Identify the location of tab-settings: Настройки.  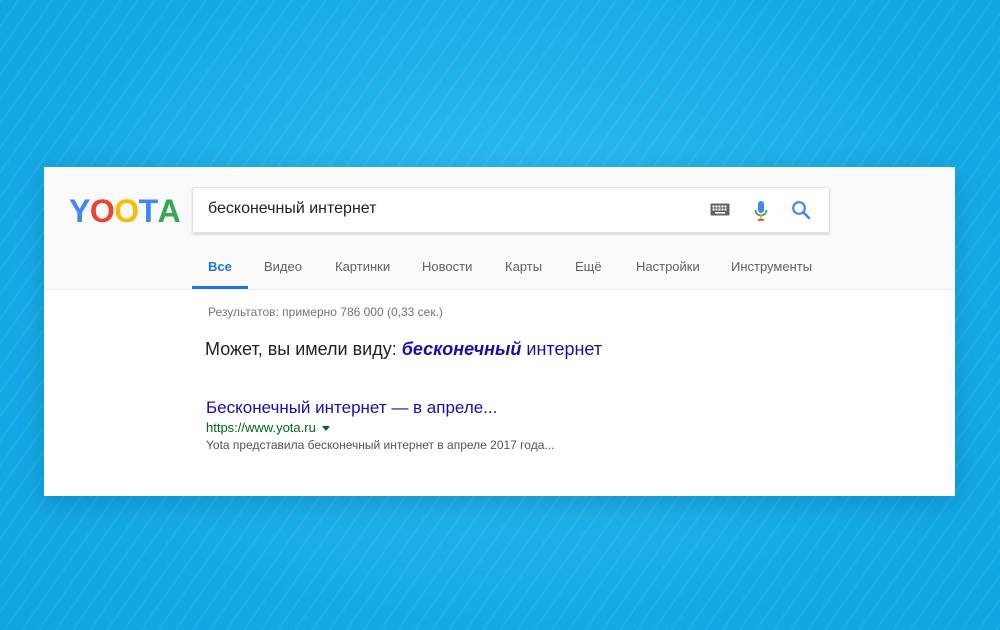
(668, 266).